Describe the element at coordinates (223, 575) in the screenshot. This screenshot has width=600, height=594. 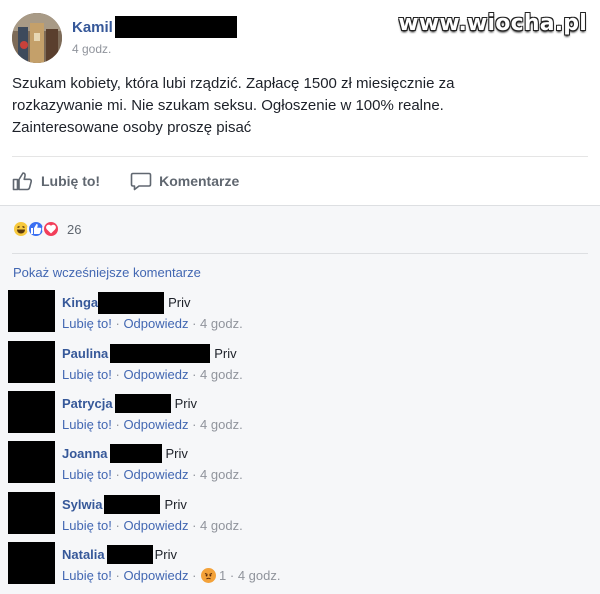
I see `comment-reaction-count: 1` at that location.